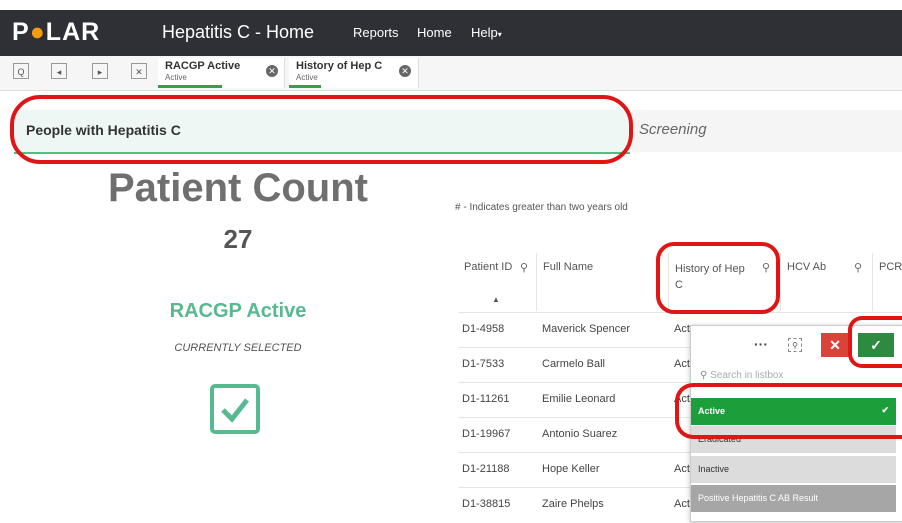 This screenshot has height=523, width=902. Describe the element at coordinates (541, 207) in the screenshot. I see `table-note: # - Indicates greater than two years old` at that location.